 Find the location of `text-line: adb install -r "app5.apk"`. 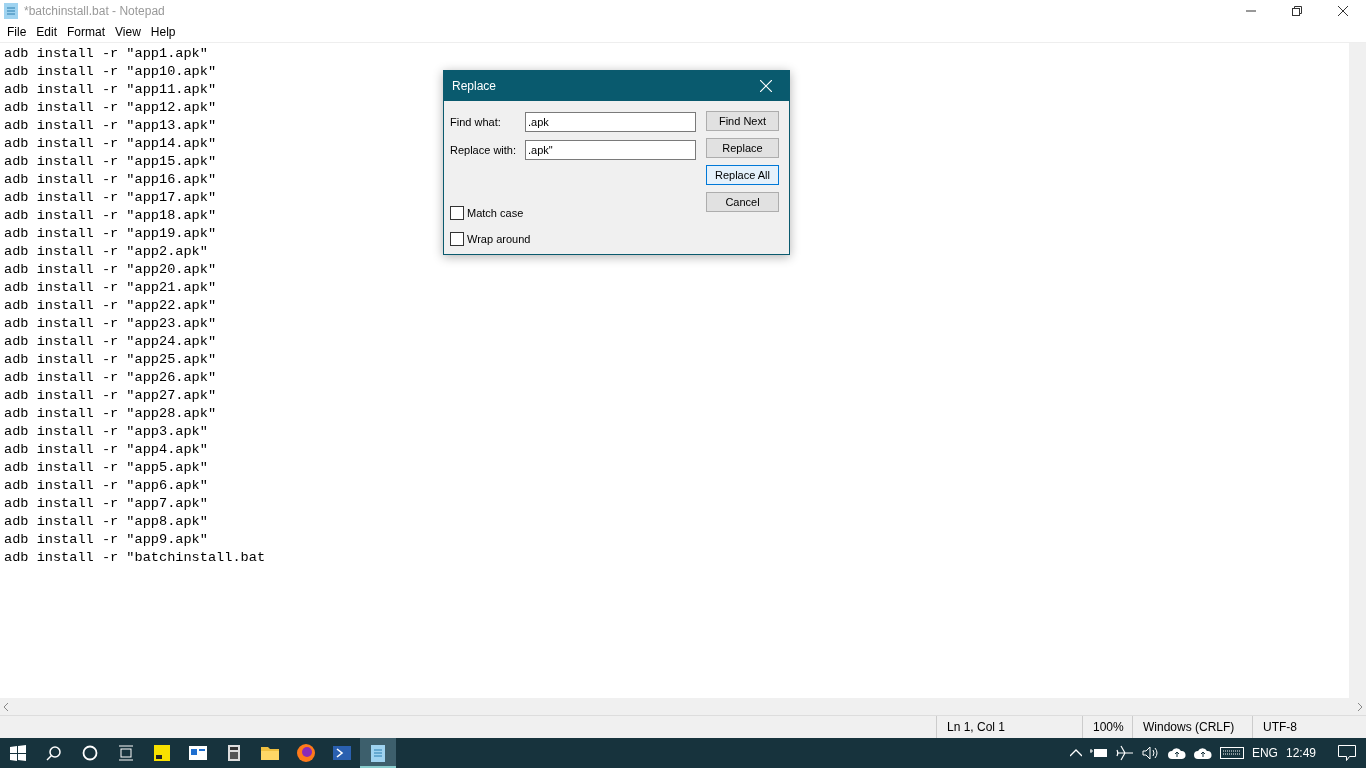

text-line: adb install -r "app5.apk" is located at coordinates (106, 468).